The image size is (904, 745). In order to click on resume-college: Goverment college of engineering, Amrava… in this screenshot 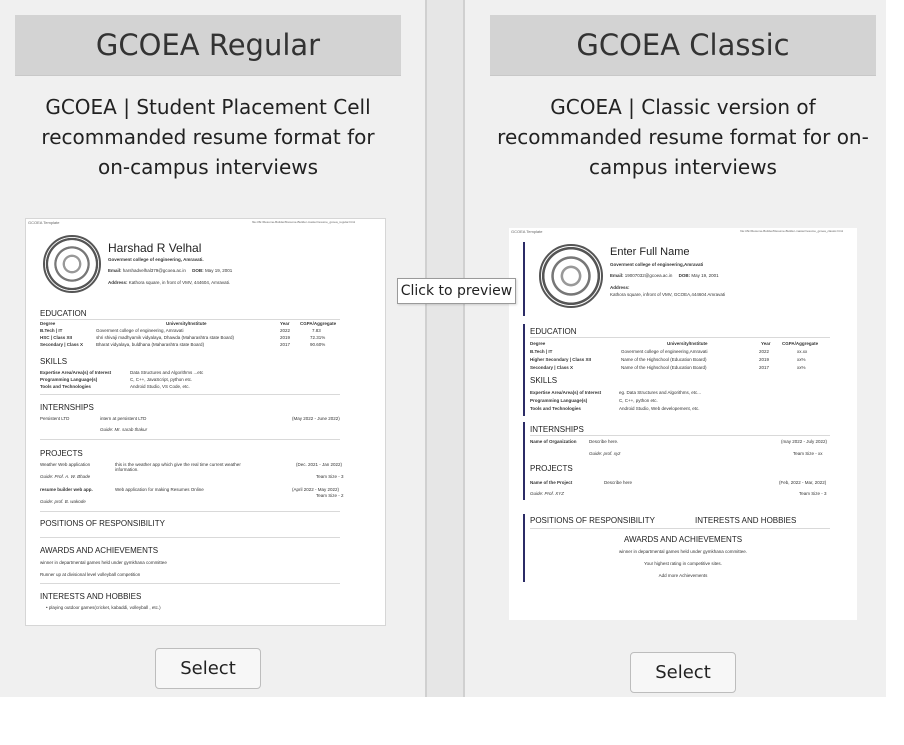, I will do `click(156, 259)`.